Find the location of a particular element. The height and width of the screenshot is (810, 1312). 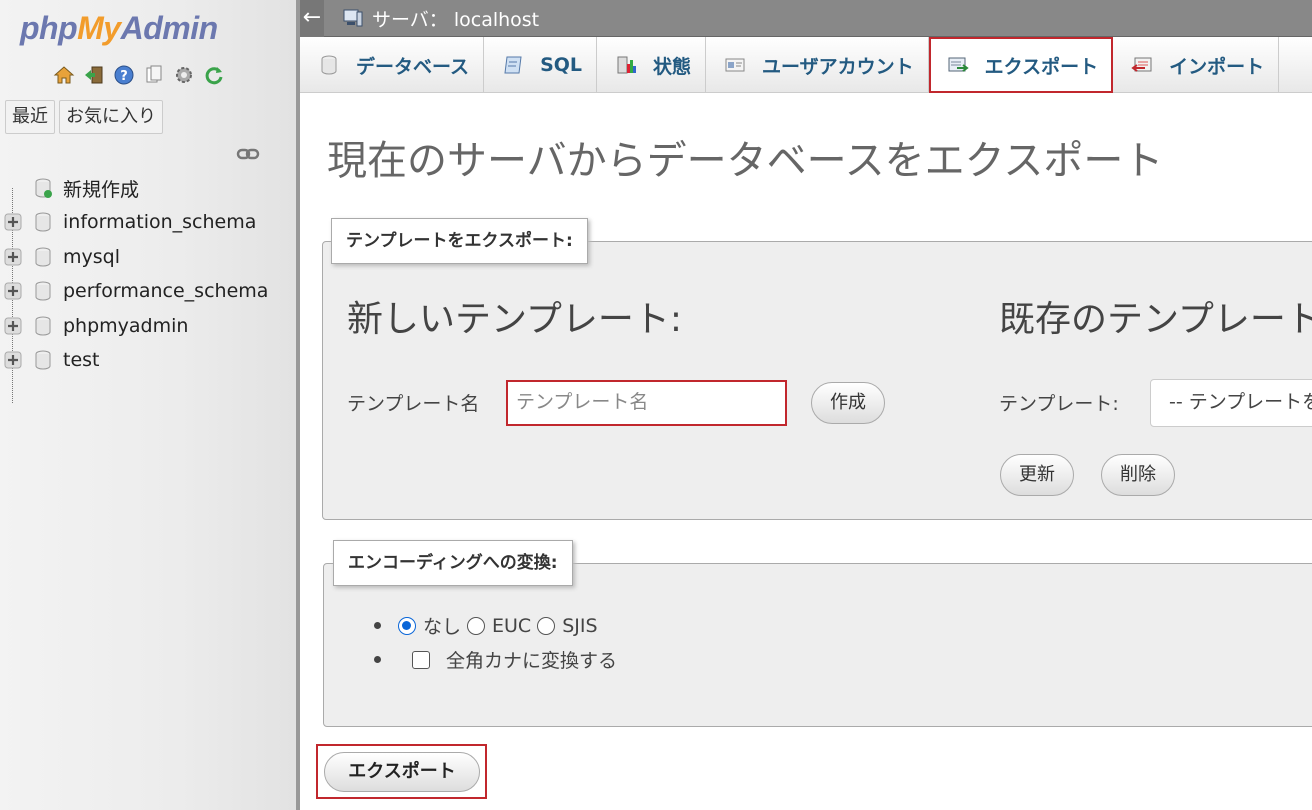

home-icon is located at coordinates (64, 75).